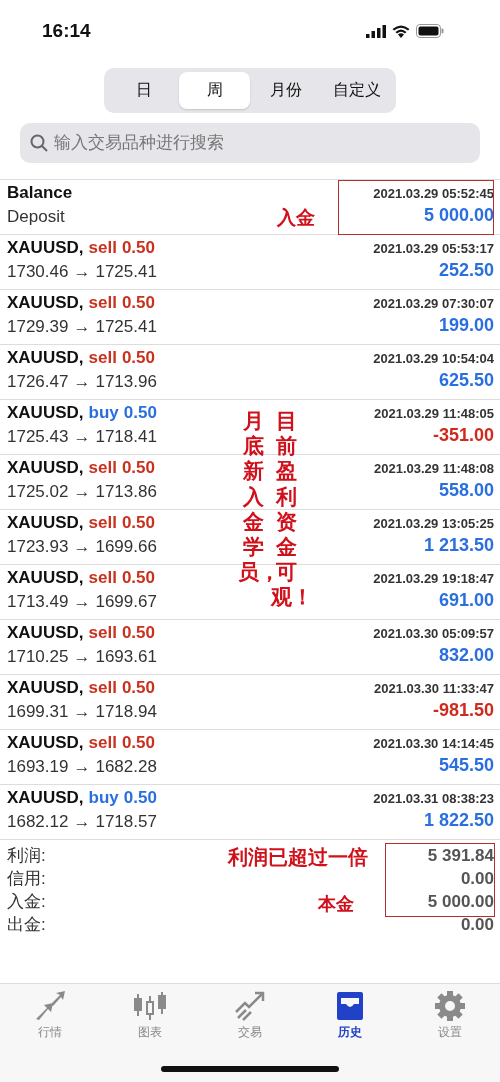 This screenshot has width=500, height=1082. Describe the element at coordinates (466, 325) in the screenshot. I see `trade-profit: 199.00` at that location.